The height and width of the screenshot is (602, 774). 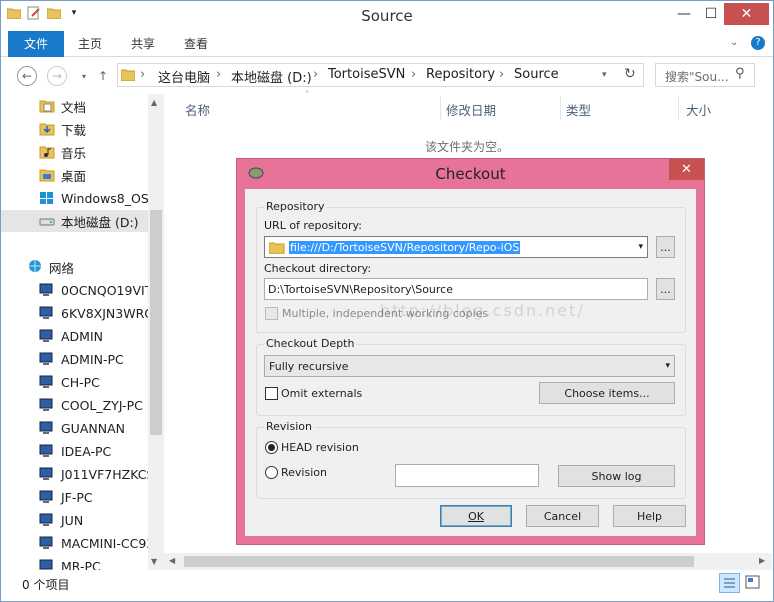 I want to click on details-view-icon, so click(x=729, y=583).